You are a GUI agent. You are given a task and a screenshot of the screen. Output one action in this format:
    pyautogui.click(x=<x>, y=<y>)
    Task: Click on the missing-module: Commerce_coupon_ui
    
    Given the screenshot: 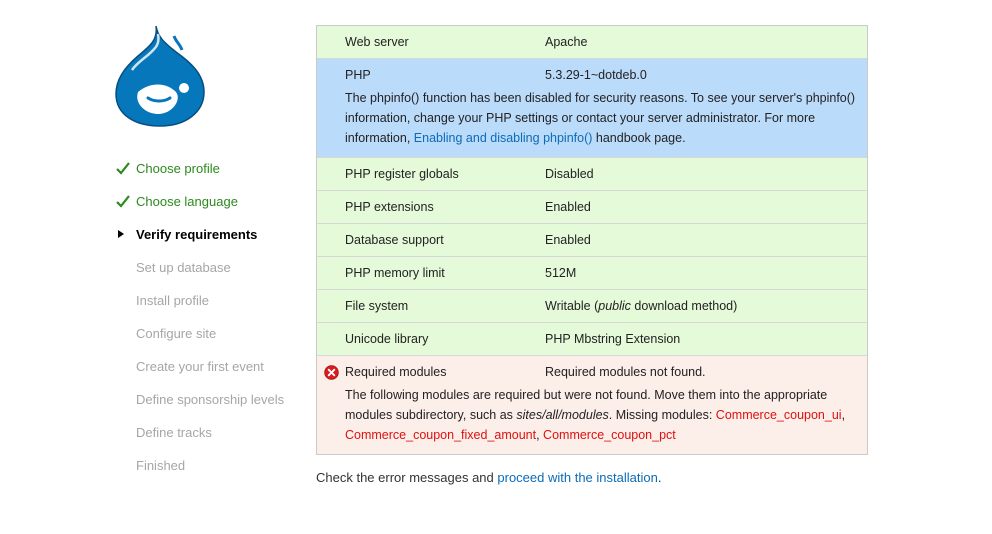 What is the action you would take?
    pyautogui.click(x=778, y=415)
    